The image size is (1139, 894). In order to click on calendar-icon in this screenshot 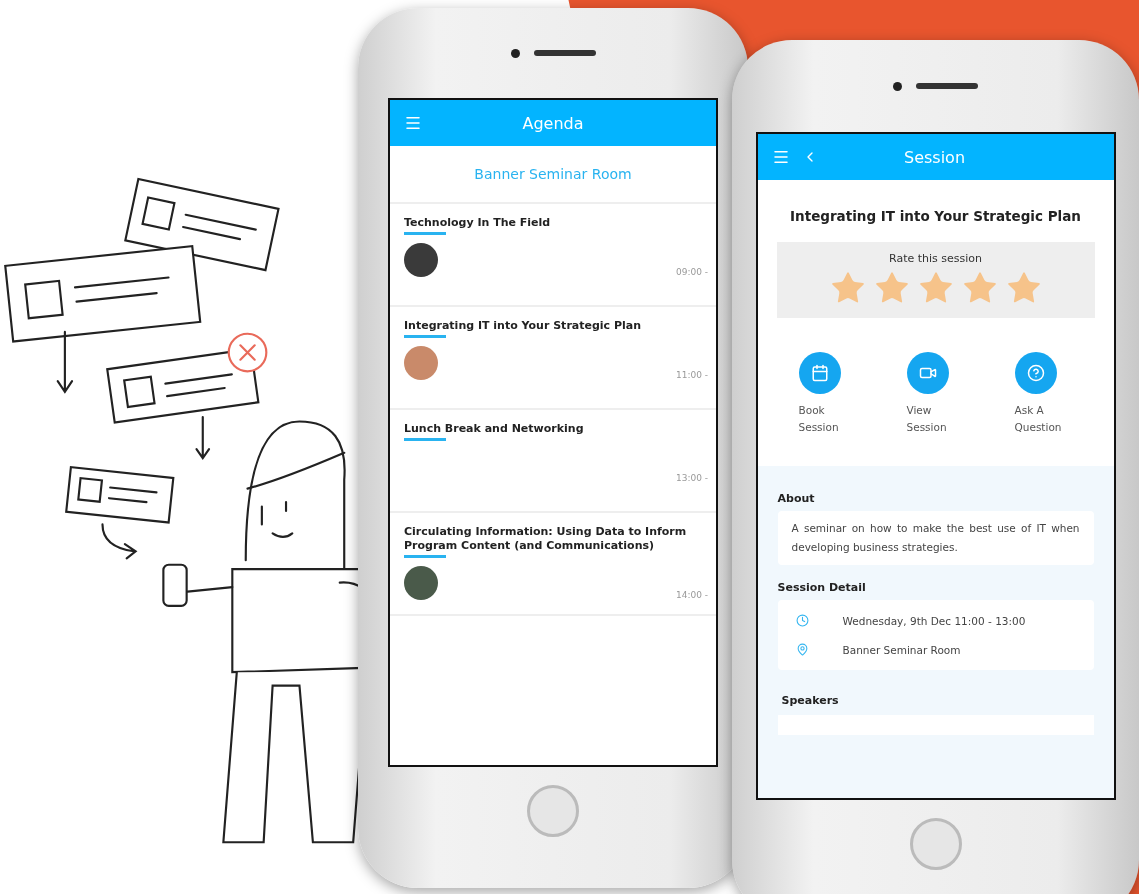, I will do `click(819, 373)`.